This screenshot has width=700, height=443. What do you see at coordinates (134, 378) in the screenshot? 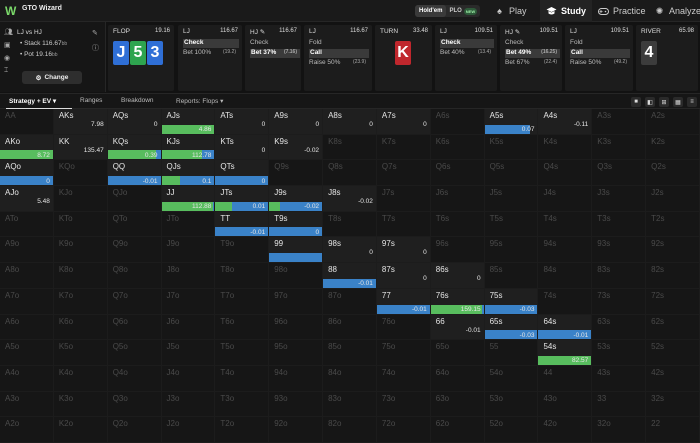
I see `hand-cell-Q4o: Q4o` at bounding box center [134, 378].